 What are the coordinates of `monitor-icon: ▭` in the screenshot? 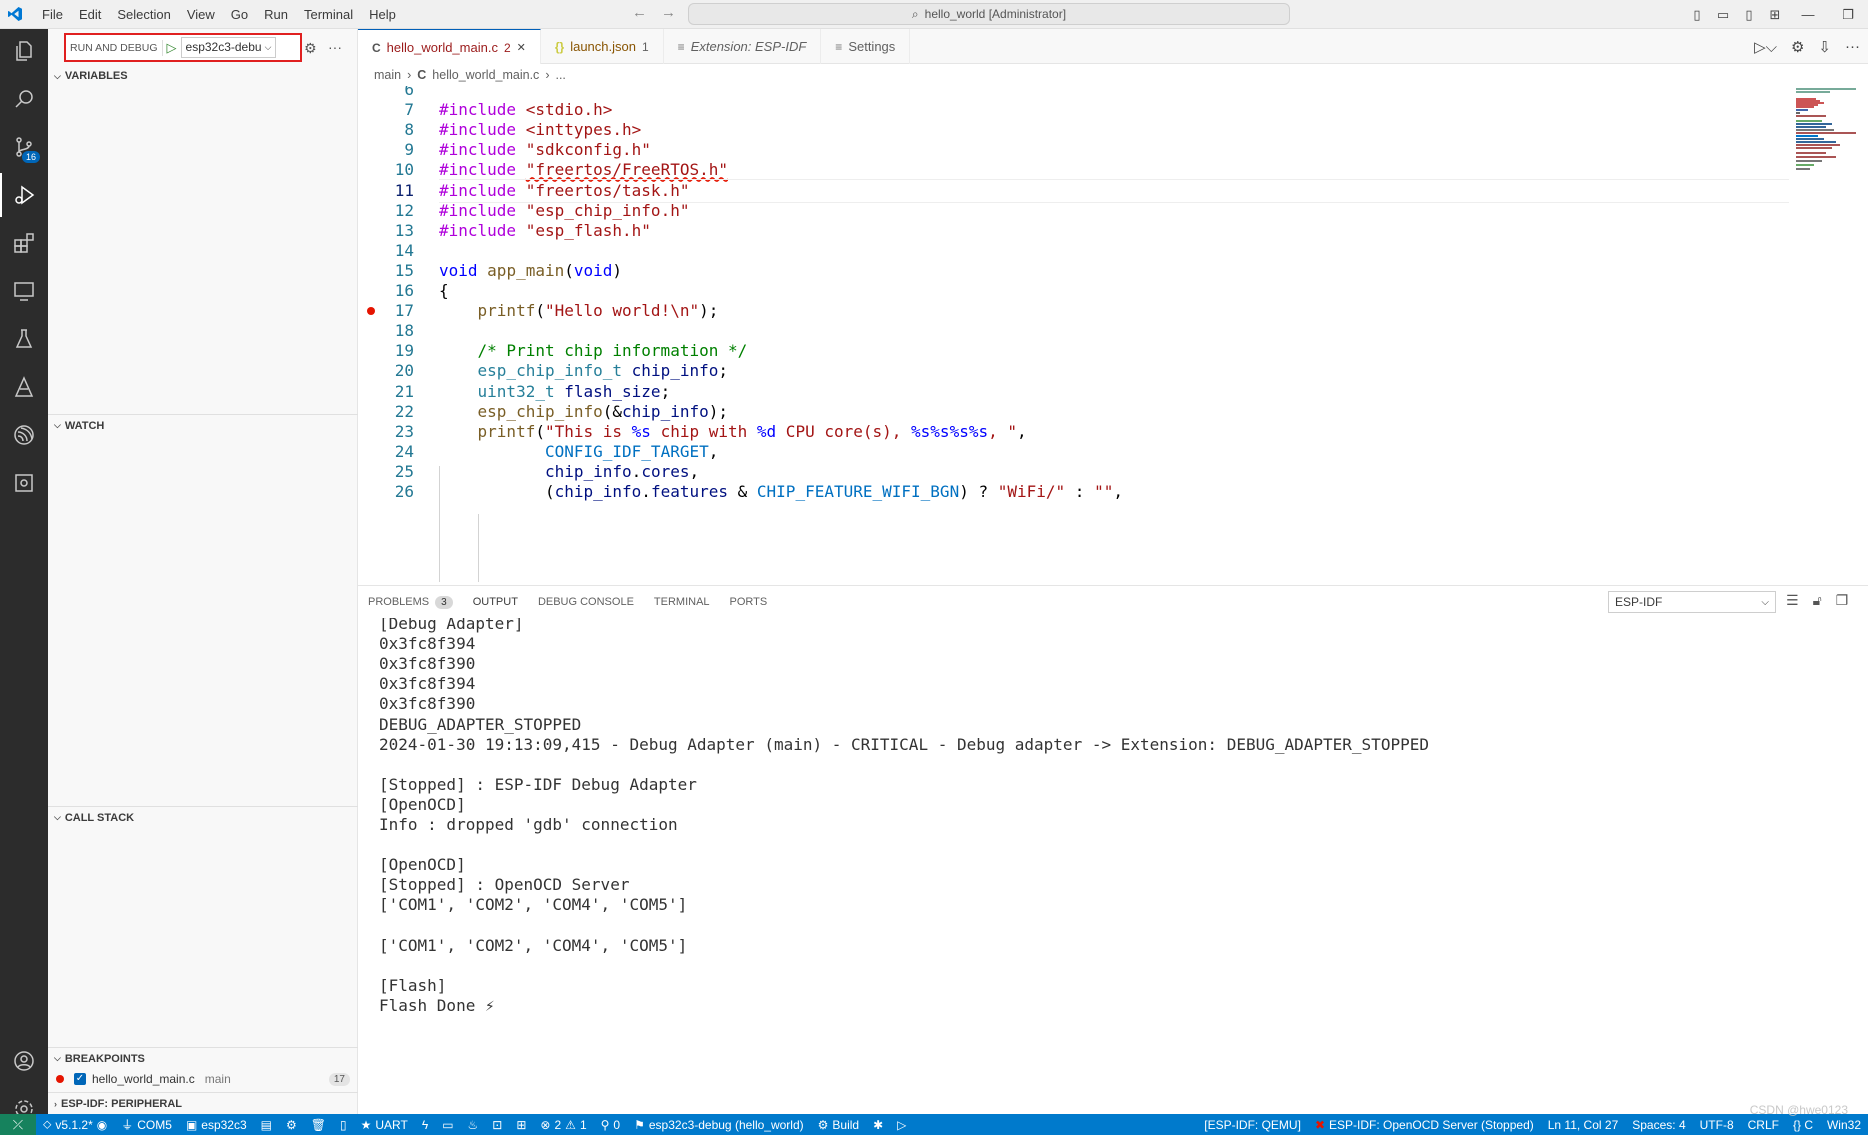 It's located at (447, 1125).